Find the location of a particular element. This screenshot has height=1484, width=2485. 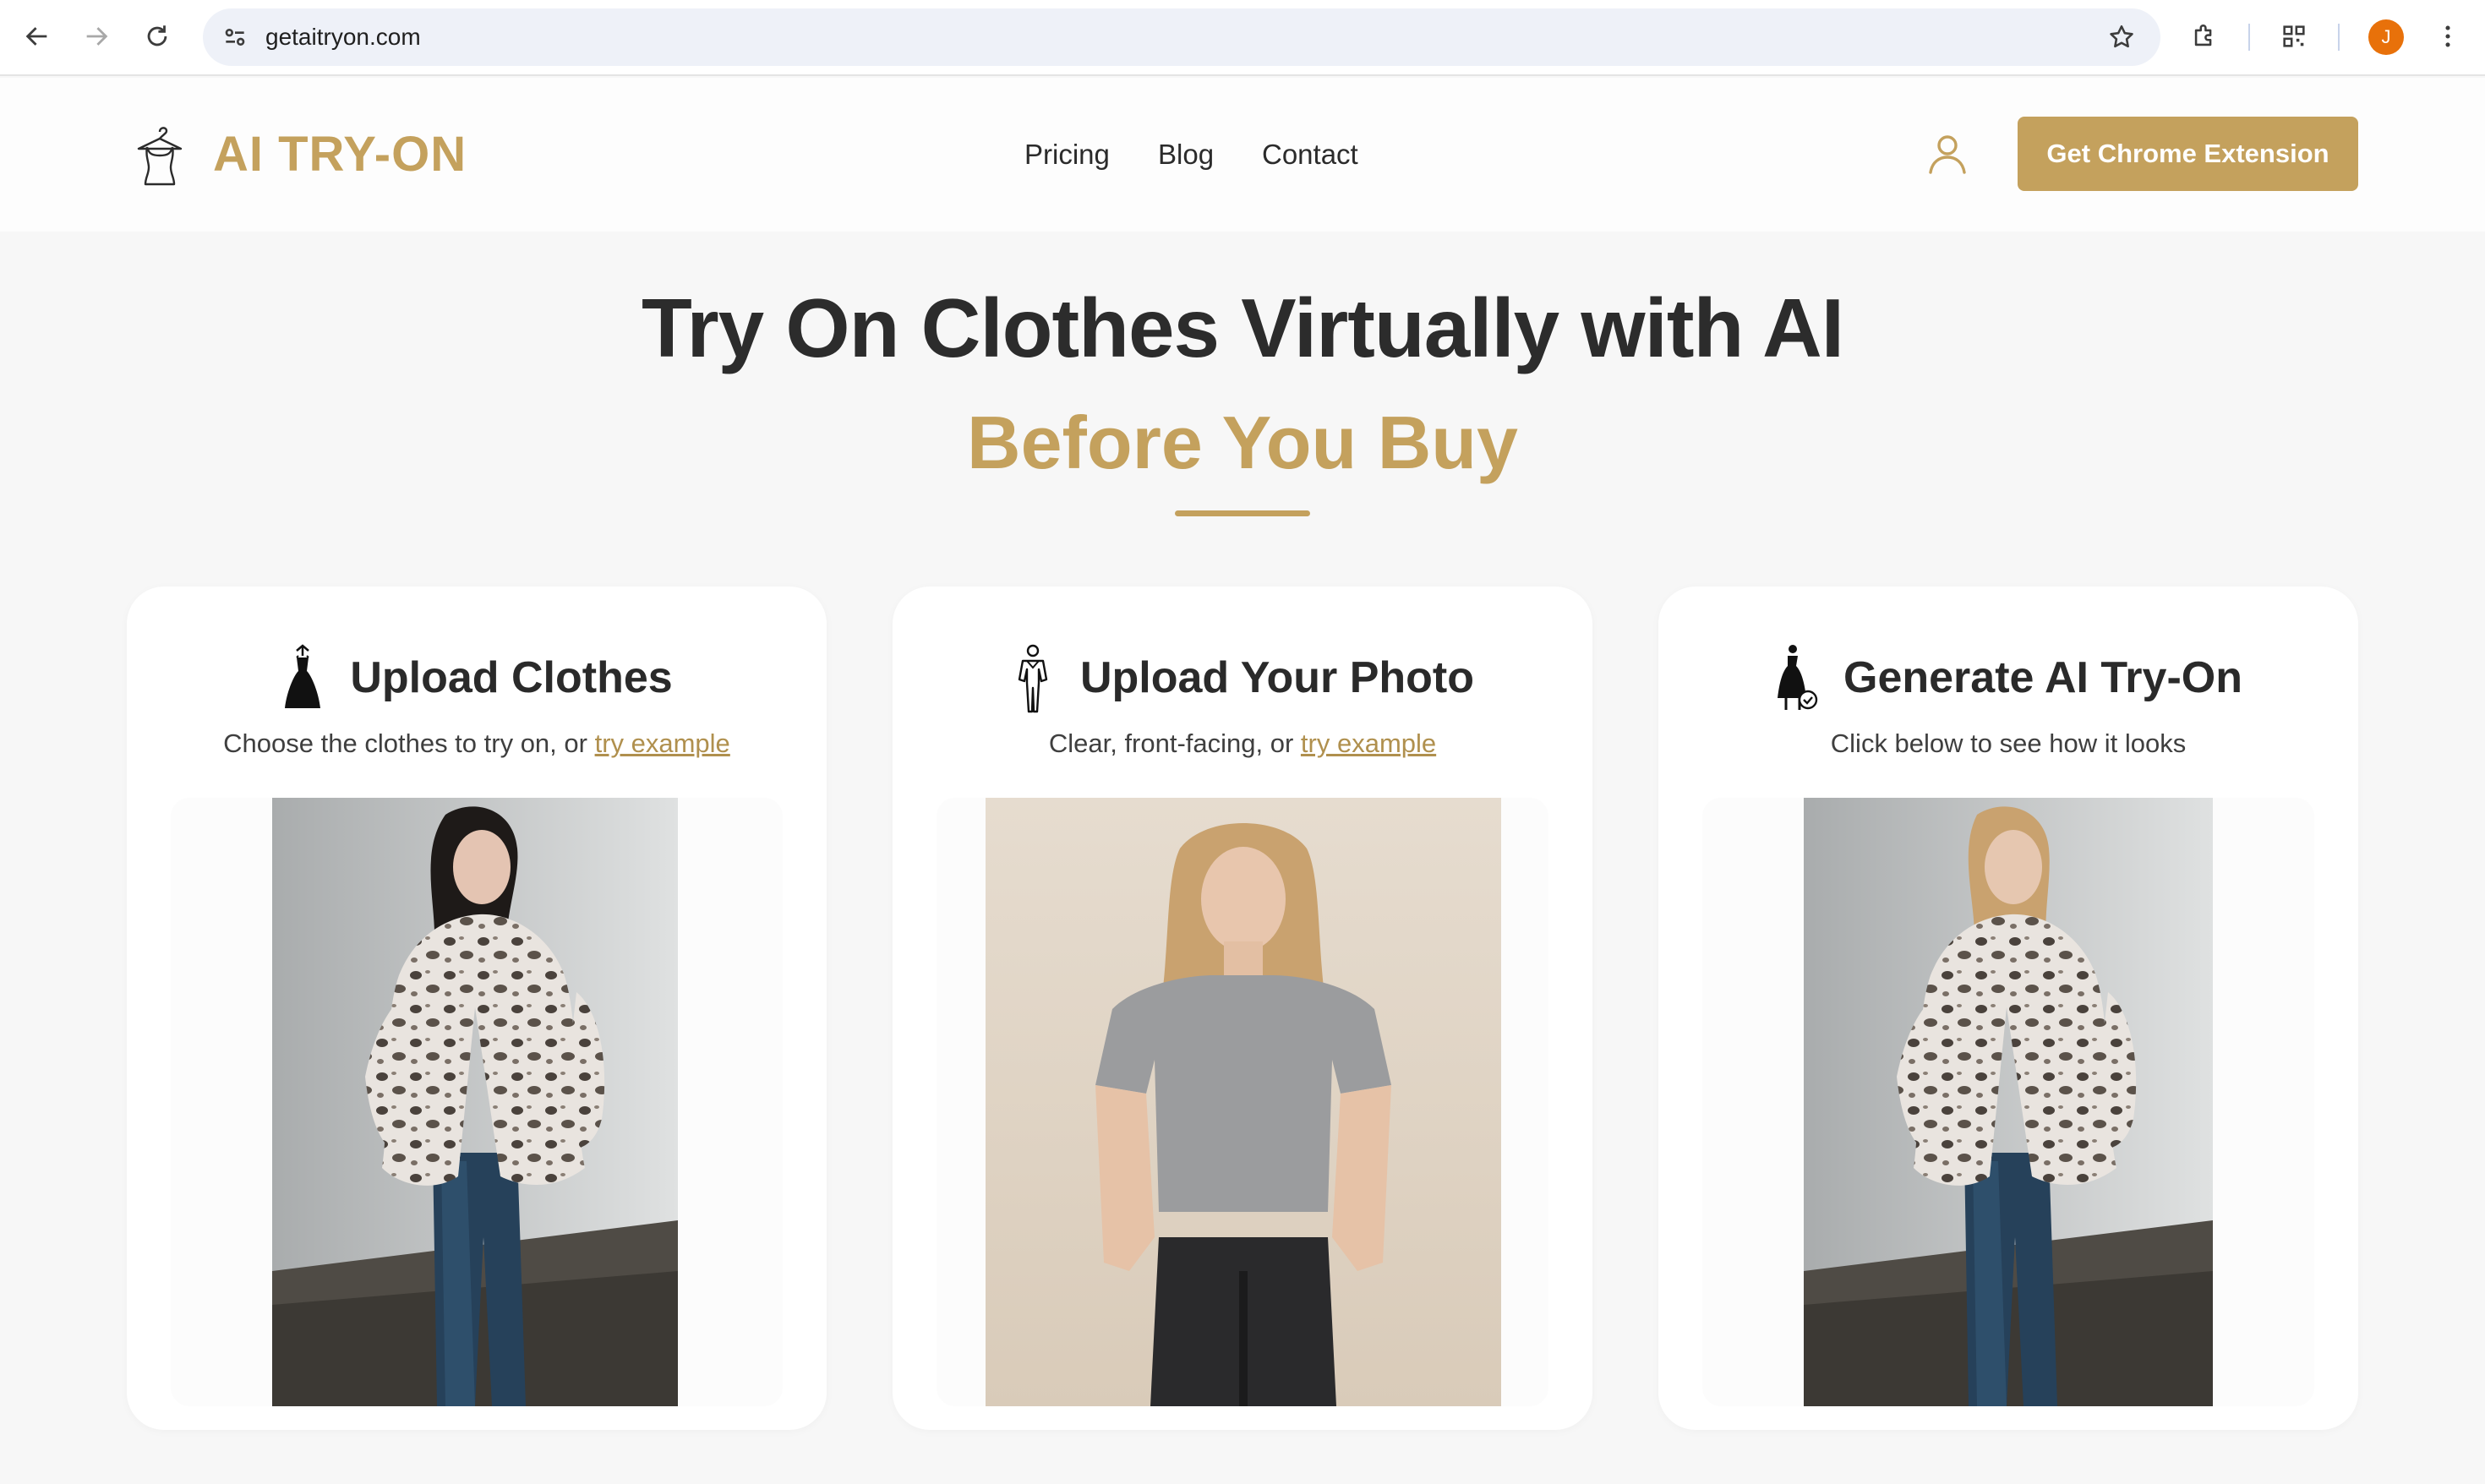

back-button is located at coordinates (37, 37).